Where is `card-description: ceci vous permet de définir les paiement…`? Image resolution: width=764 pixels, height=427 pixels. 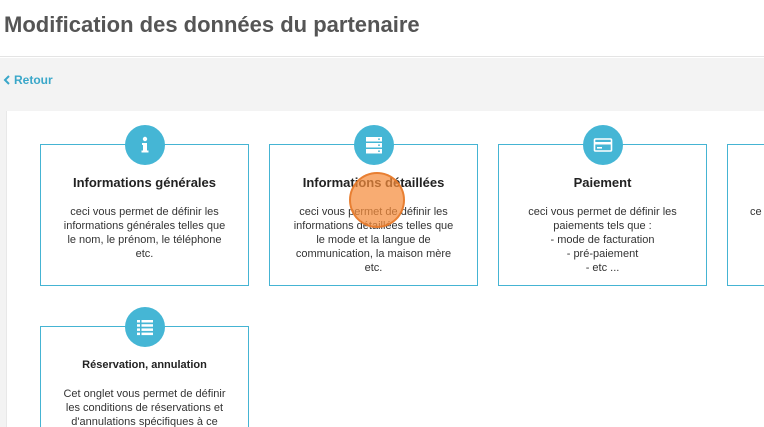
card-description: ceci vous permet de définir les paiement… is located at coordinates (602, 240).